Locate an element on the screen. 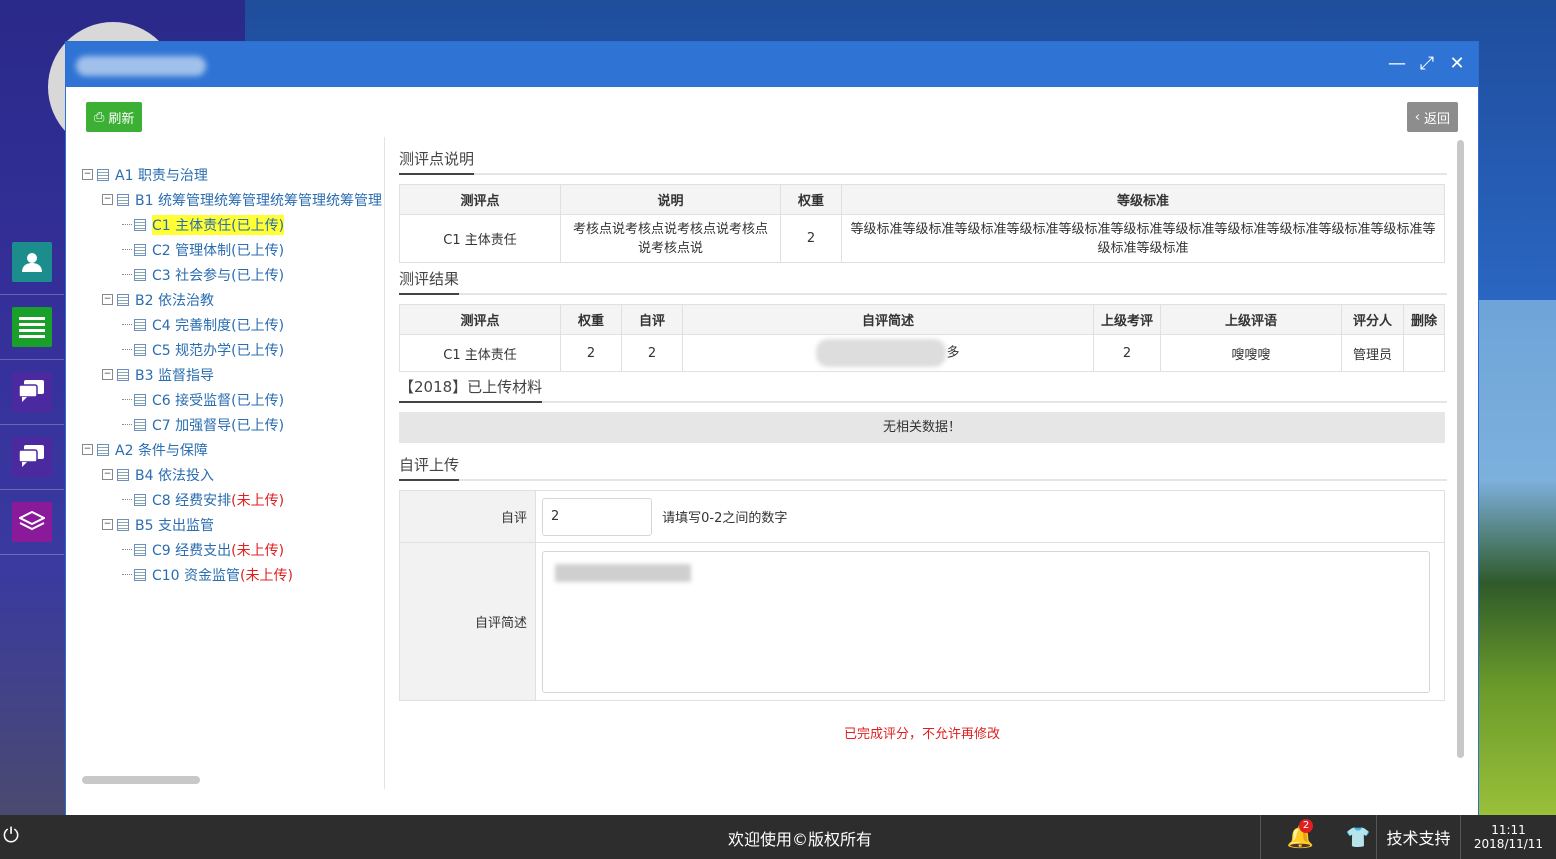  close-icon: ✕ is located at coordinates (1457, 64).